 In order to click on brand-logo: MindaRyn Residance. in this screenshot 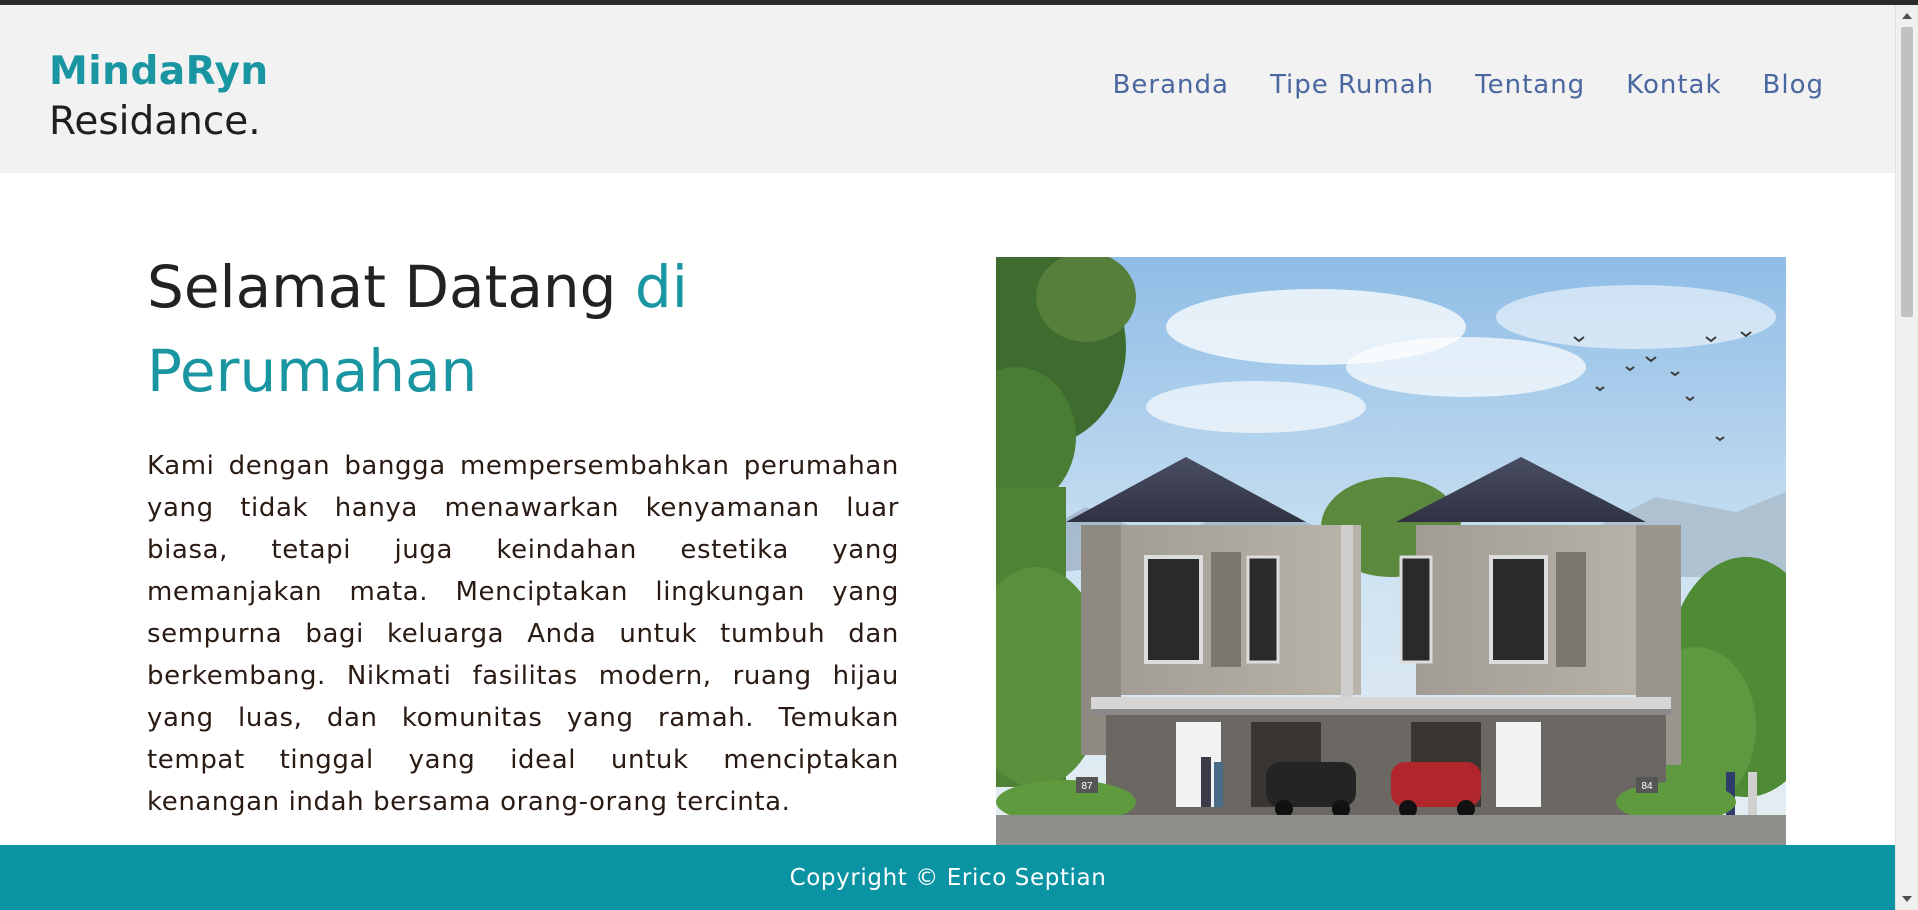, I will do `click(159, 97)`.